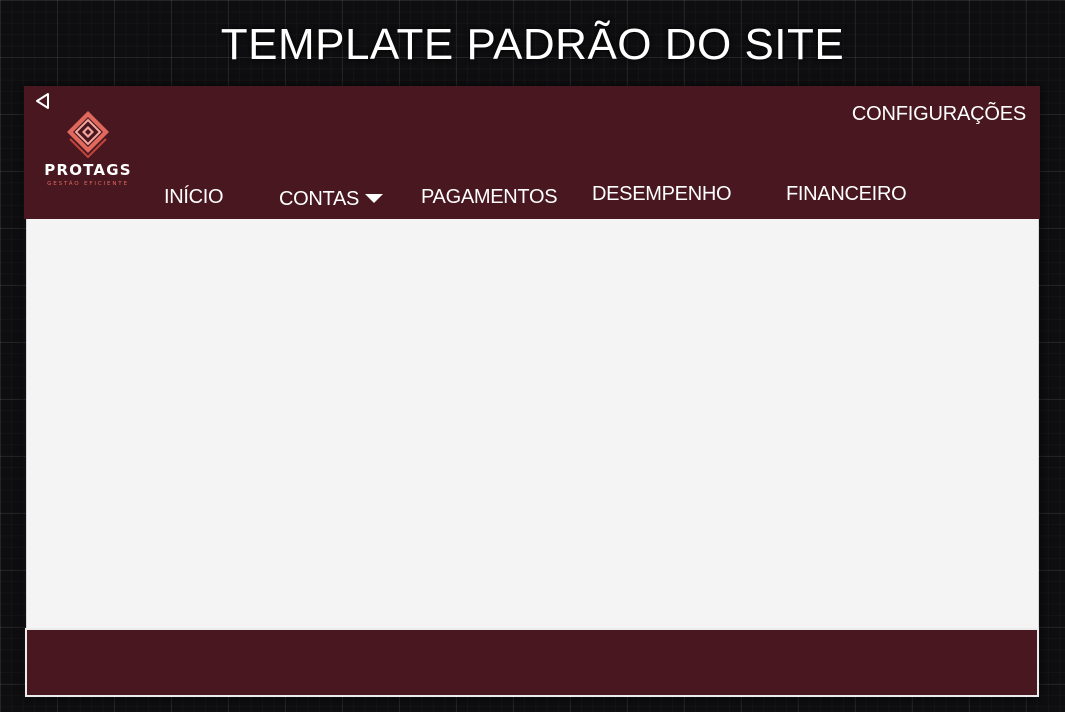 This screenshot has width=1065, height=712. Describe the element at coordinates (88, 134) in the screenshot. I see `diamond-logo-icon` at that location.